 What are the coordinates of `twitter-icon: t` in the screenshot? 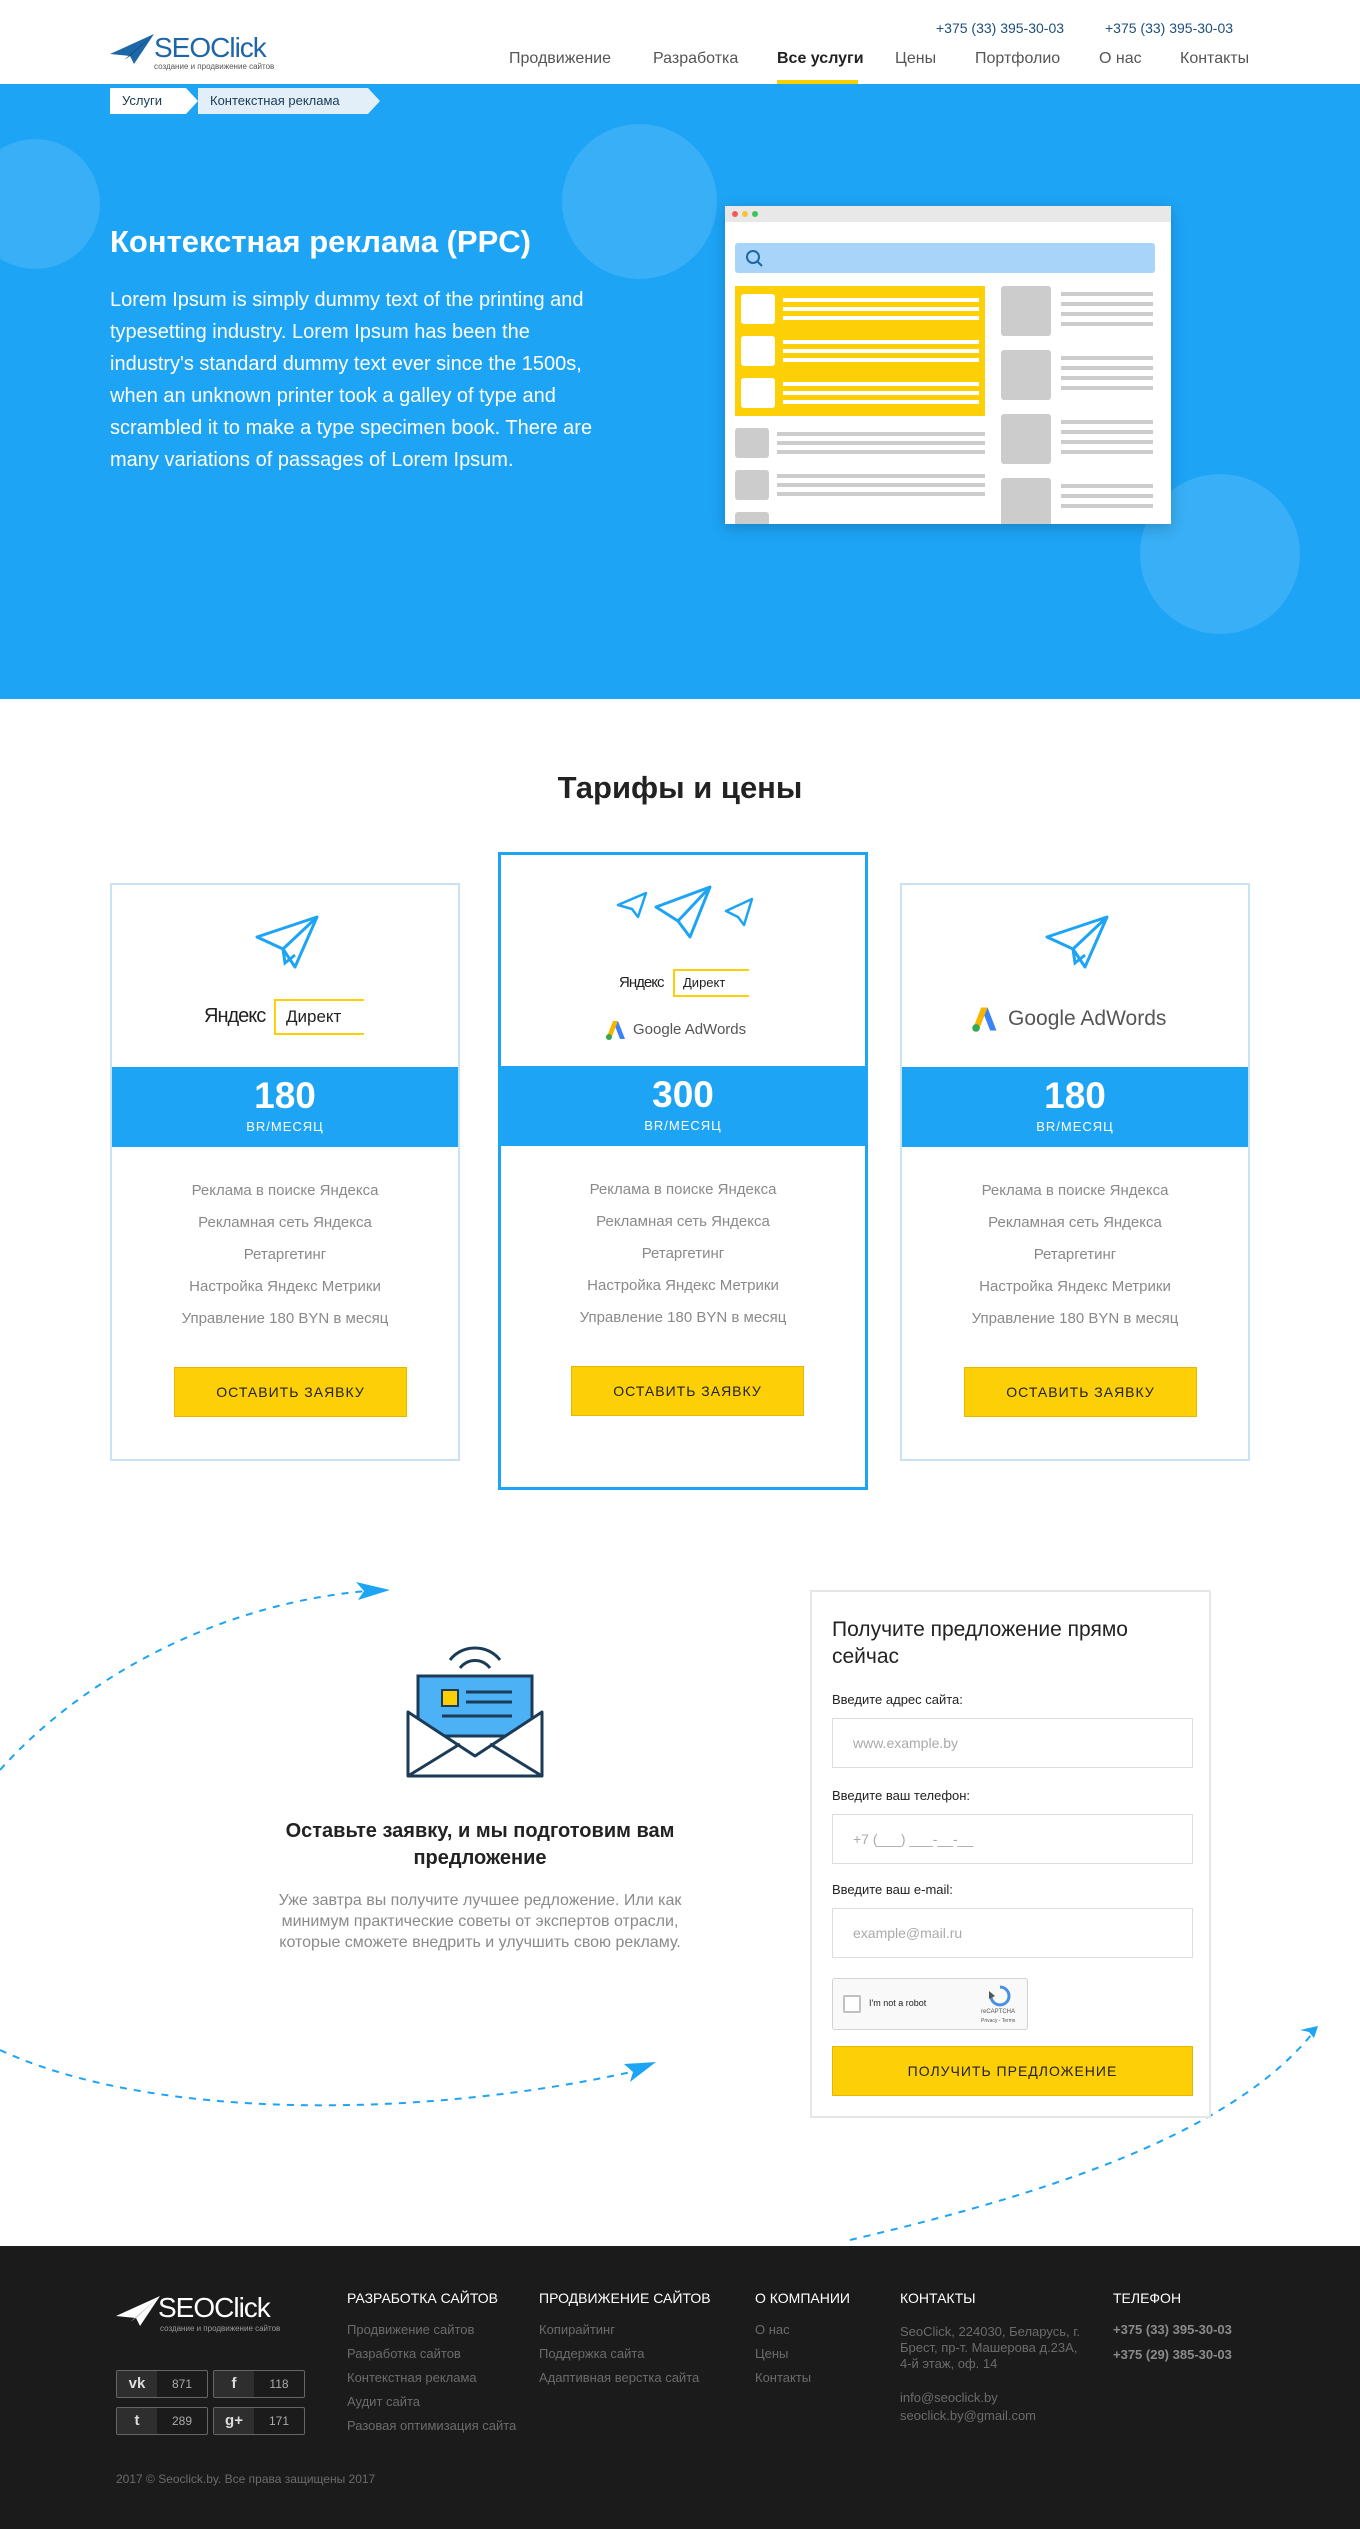 It's located at (137, 2421).